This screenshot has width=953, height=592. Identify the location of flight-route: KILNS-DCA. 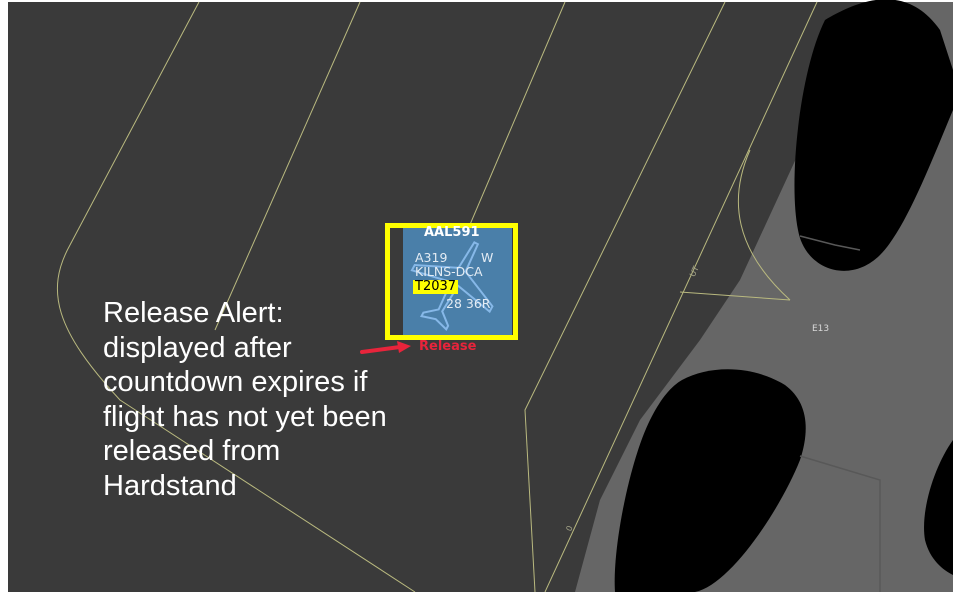
(449, 271).